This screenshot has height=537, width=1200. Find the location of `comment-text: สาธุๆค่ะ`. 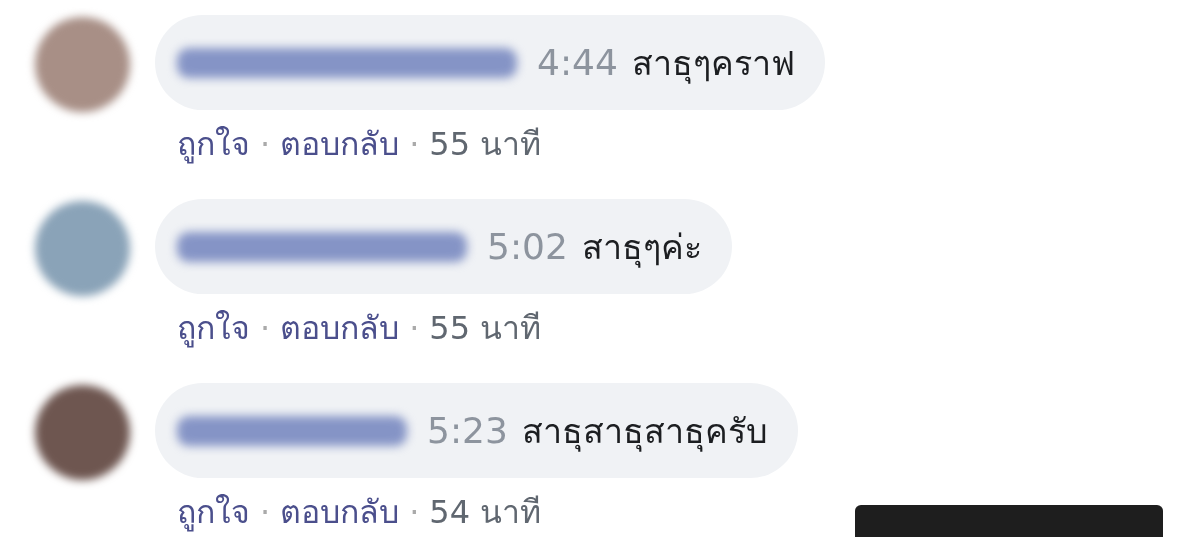

comment-text: สาธุๆค่ะ is located at coordinates (641, 247).